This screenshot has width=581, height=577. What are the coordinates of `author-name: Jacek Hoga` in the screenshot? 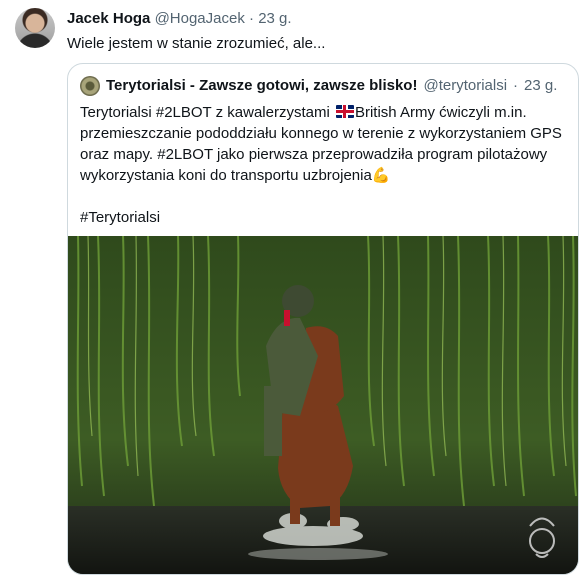 It's located at (108, 18).